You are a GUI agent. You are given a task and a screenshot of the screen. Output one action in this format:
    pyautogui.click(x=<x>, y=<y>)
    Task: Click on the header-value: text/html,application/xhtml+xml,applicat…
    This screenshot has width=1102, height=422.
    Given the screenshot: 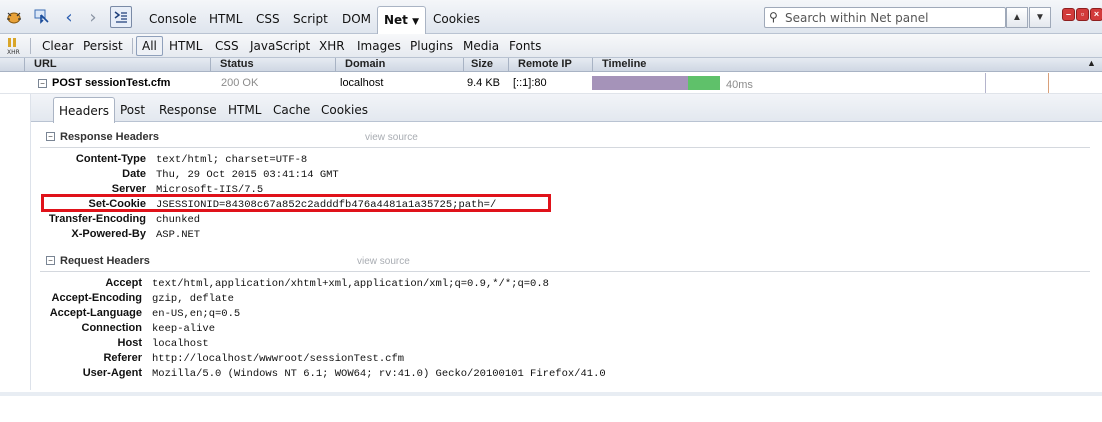 What is the action you would take?
    pyautogui.click(x=350, y=284)
    